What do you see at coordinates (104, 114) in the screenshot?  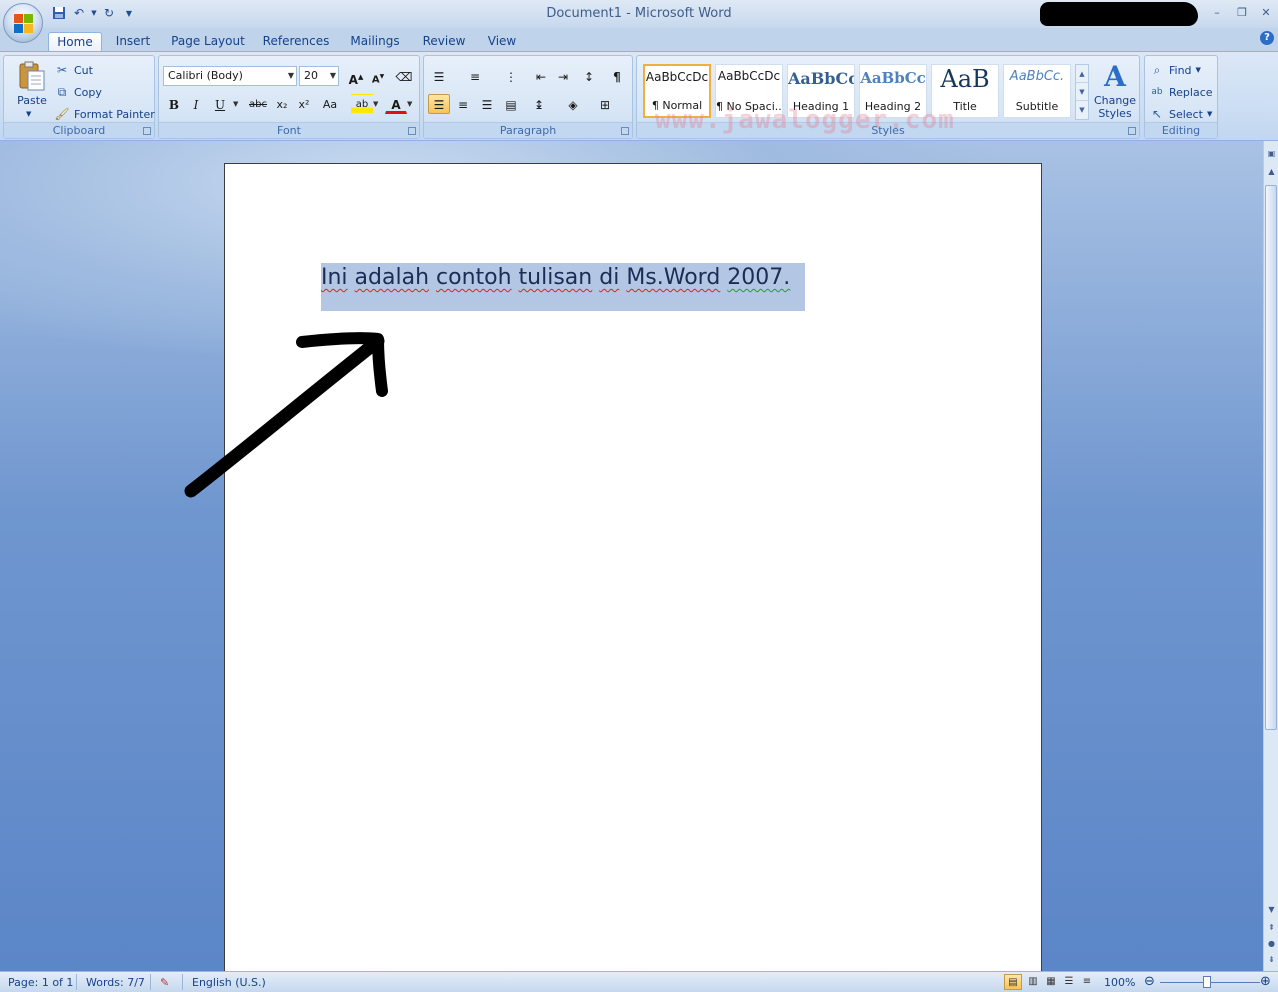 I see `format-painter-button: 🖌 Format Painter` at bounding box center [104, 114].